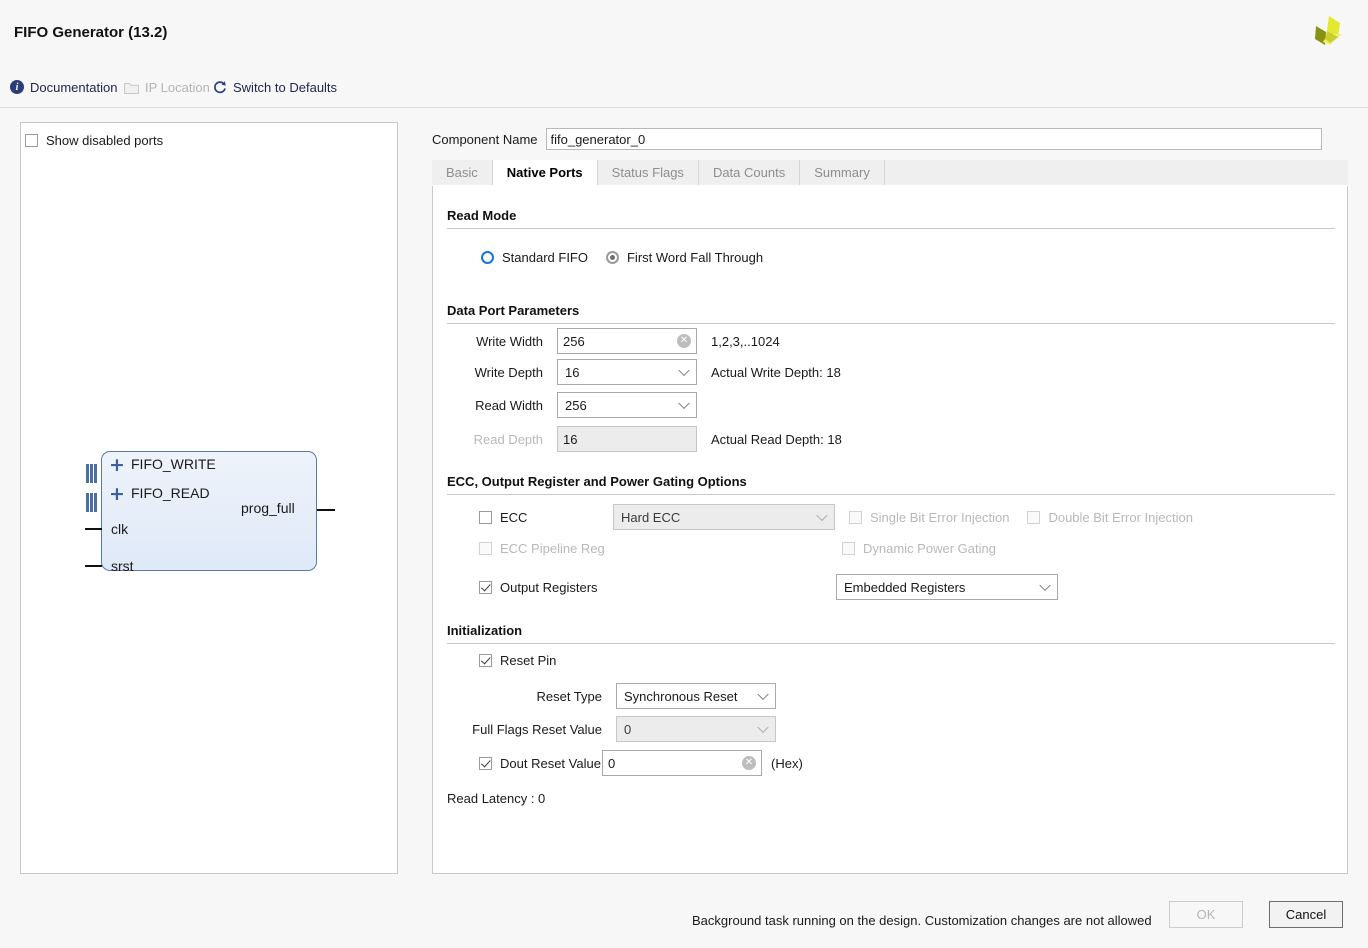 The image size is (1368, 948). I want to click on read-latency-label: Read Latency : 0, so click(496, 798).